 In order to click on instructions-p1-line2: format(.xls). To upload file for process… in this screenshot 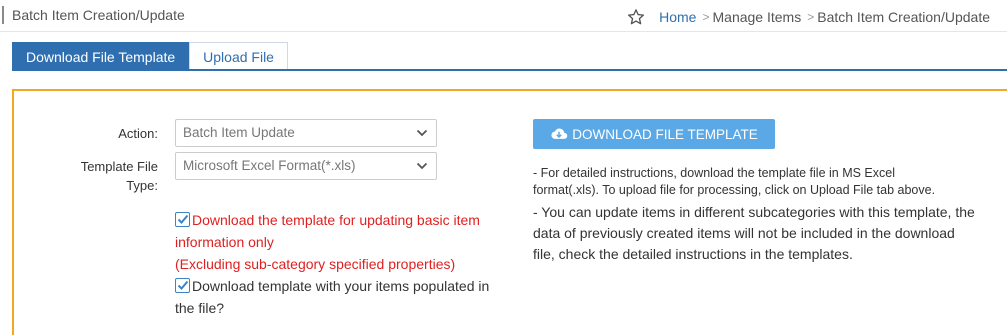, I will do `click(734, 190)`.